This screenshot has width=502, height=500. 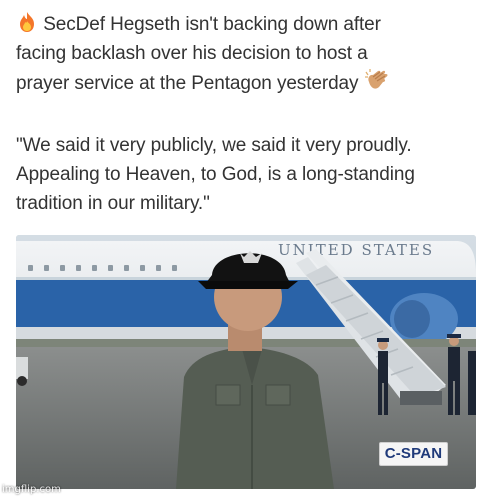 What do you see at coordinates (413, 454) in the screenshot?
I see `cspan-logo: C-SPAN` at bounding box center [413, 454].